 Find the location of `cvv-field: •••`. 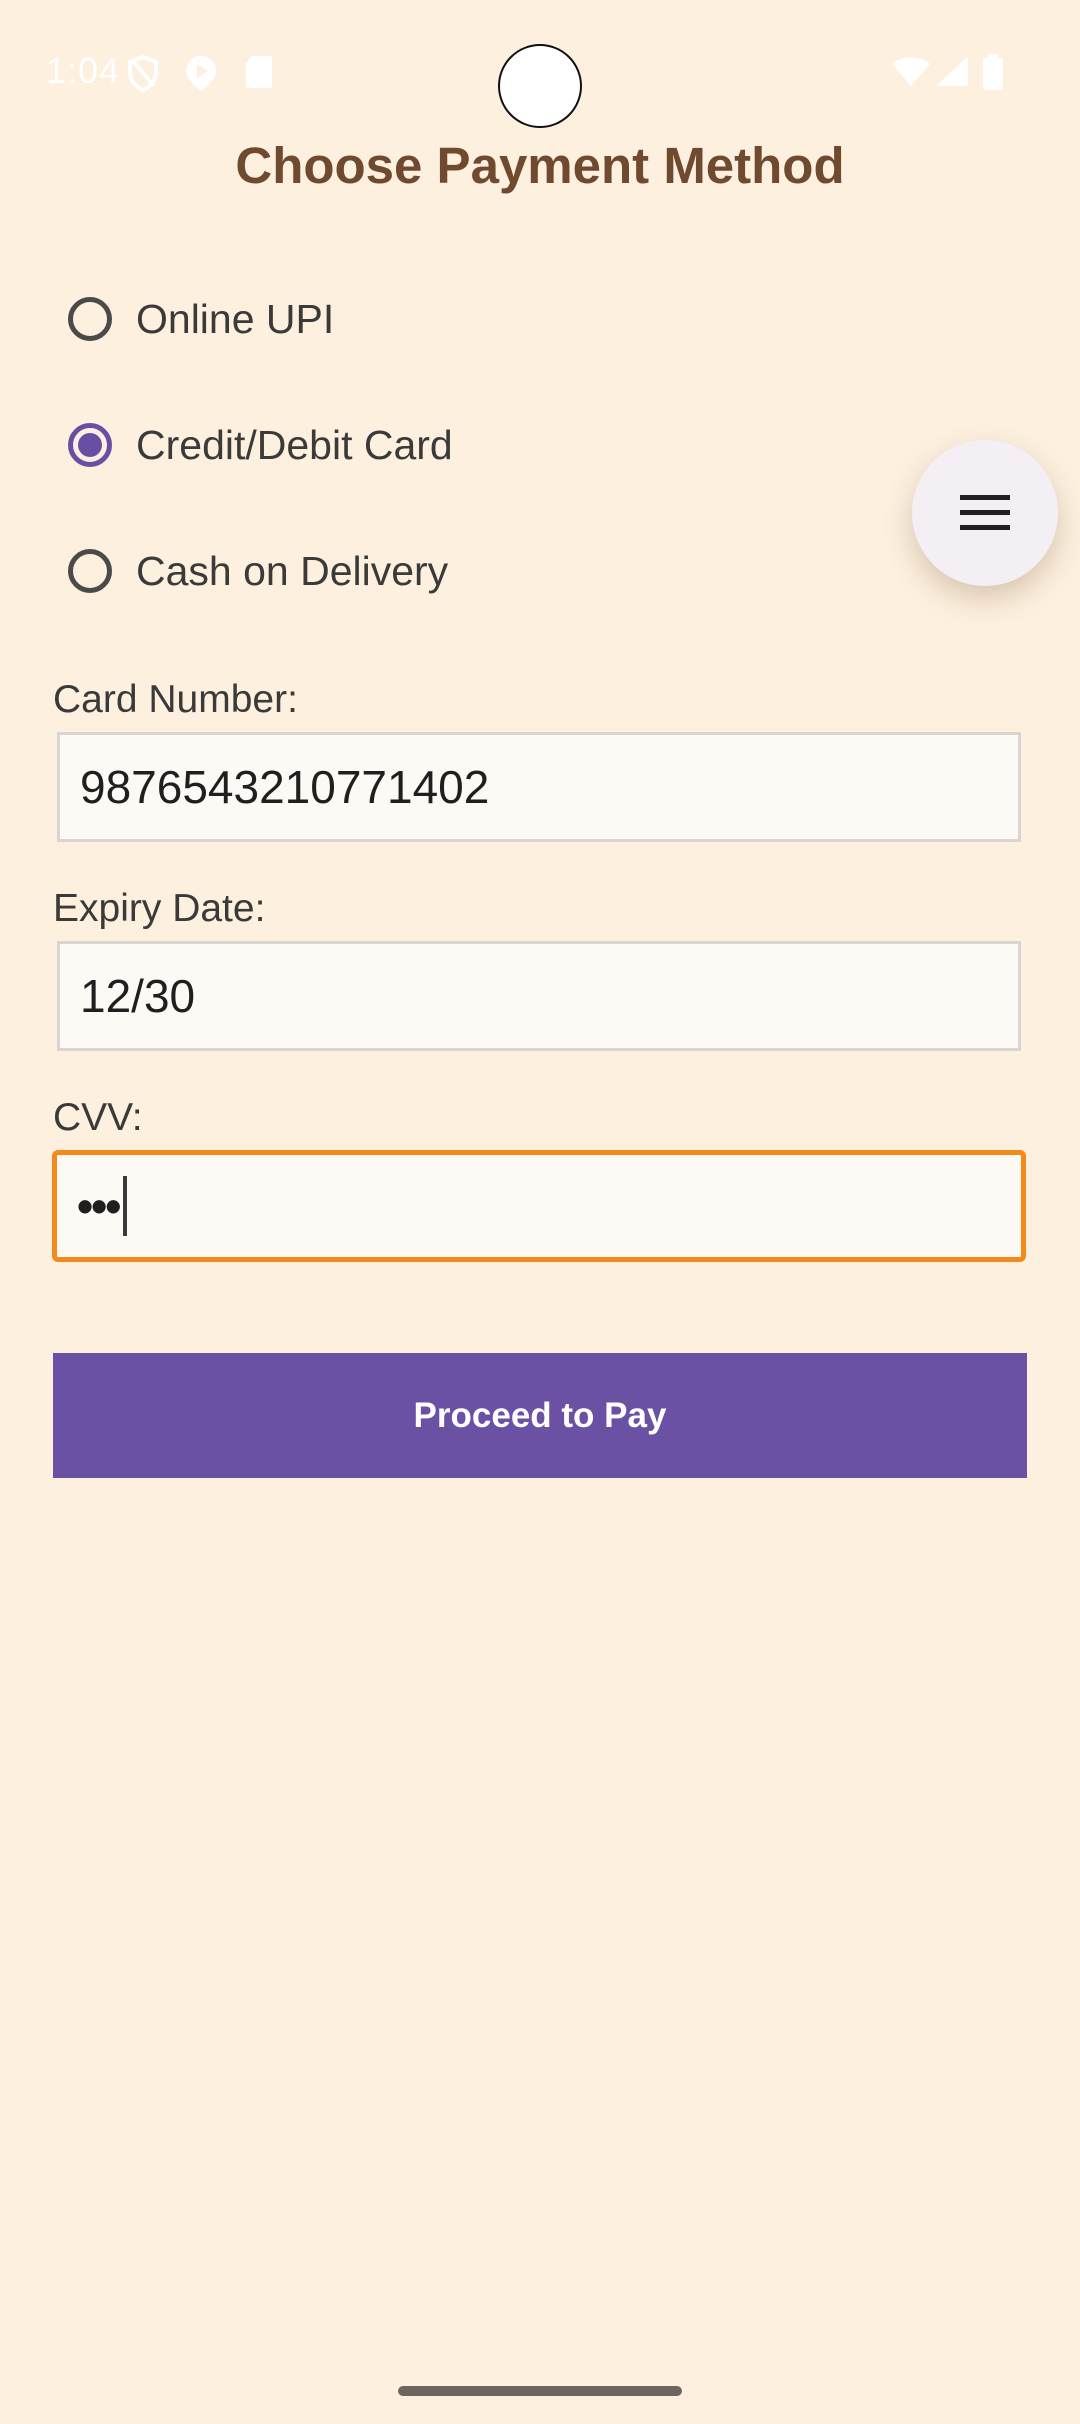

cvv-field: ••• is located at coordinates (539, 1206).